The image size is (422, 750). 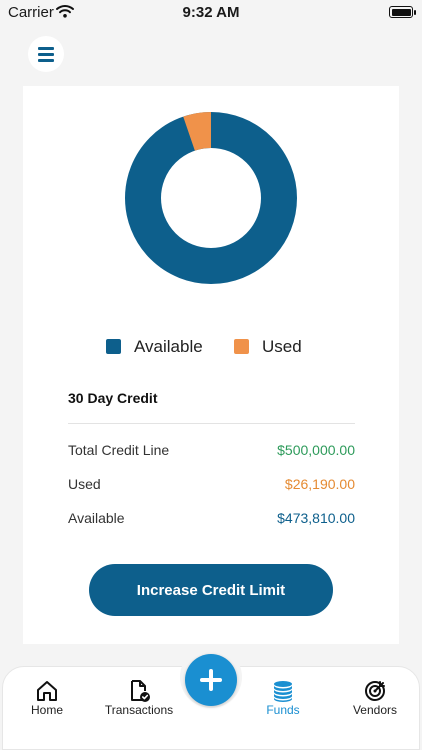 I want to click on tab-label-transactions: Transactions, so click(x=139, y=710).